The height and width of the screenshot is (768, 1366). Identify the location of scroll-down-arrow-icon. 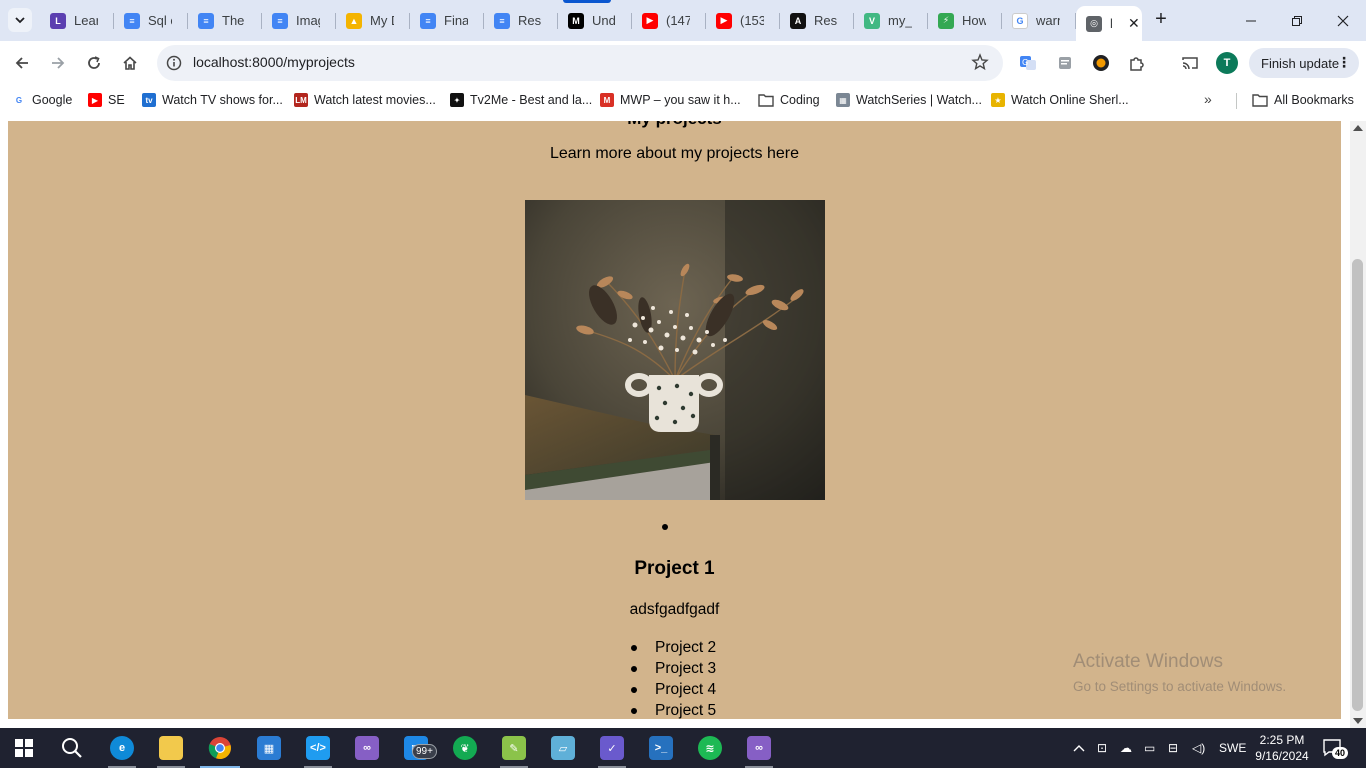
(1358, 721).